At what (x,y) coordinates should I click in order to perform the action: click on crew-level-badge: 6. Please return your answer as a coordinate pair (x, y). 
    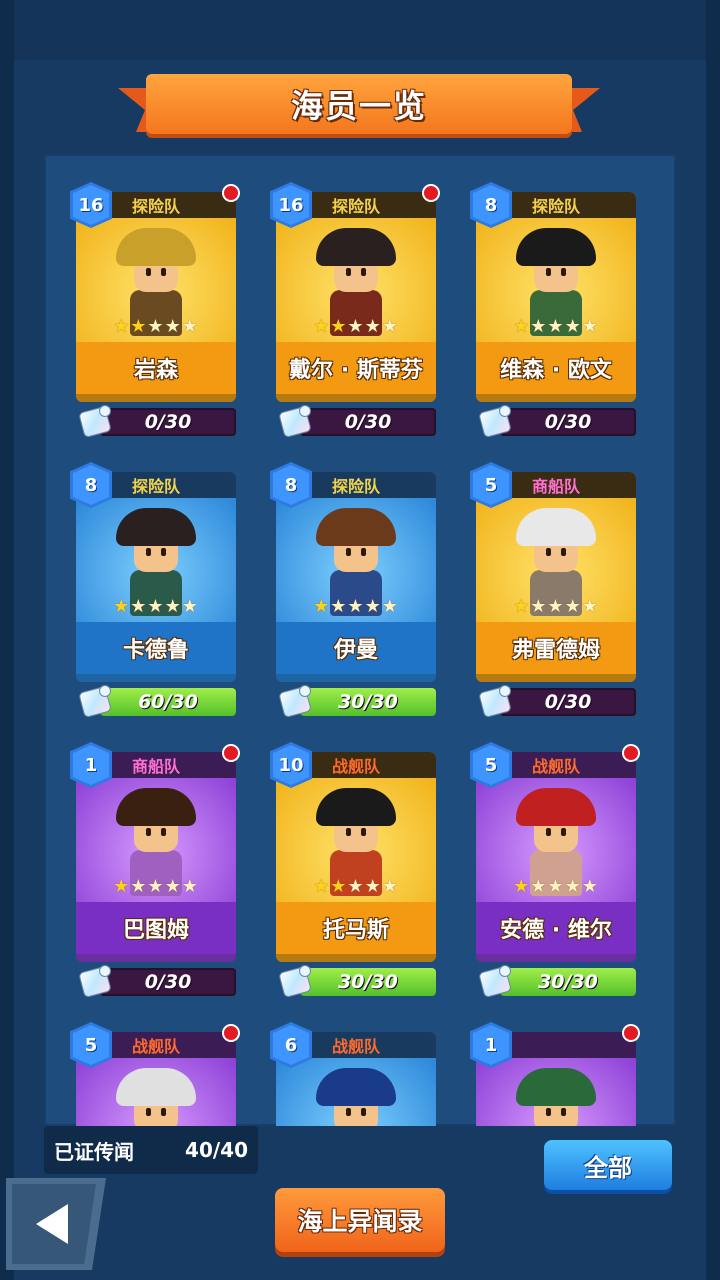
    Looking at the image, I should click on (291, 1045).